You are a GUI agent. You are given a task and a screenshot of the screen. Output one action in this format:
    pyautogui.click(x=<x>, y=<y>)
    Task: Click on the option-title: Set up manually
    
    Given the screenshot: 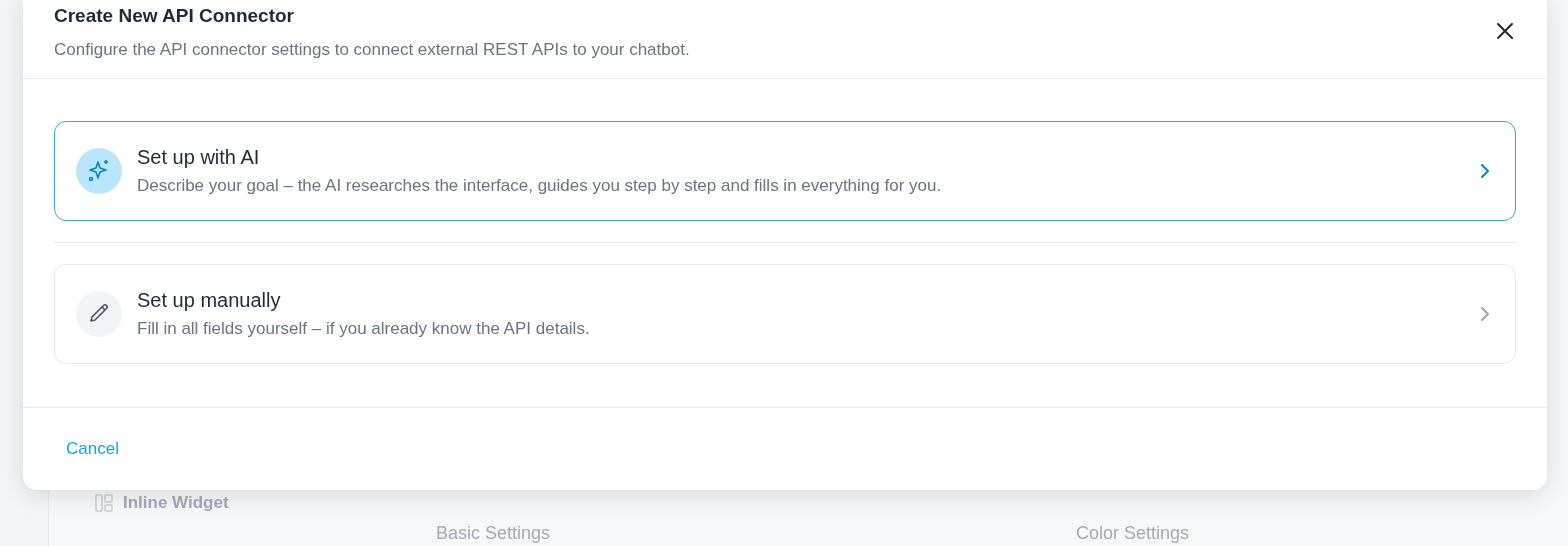 What is the action you would take?
    pyautogui.click(x=209, y=300)
    